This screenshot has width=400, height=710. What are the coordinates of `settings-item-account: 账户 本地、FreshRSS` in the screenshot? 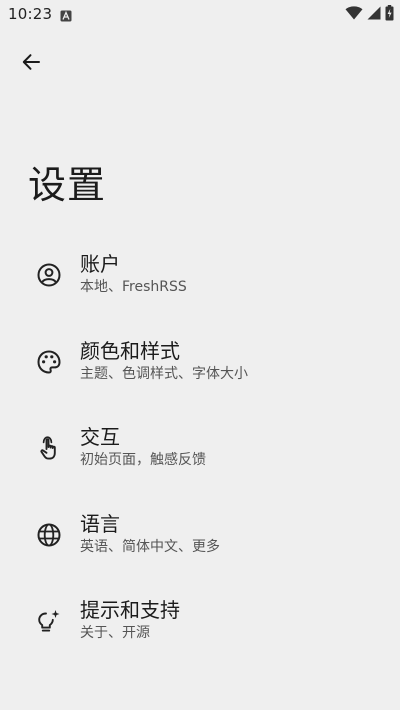 It's located at (200, 275).